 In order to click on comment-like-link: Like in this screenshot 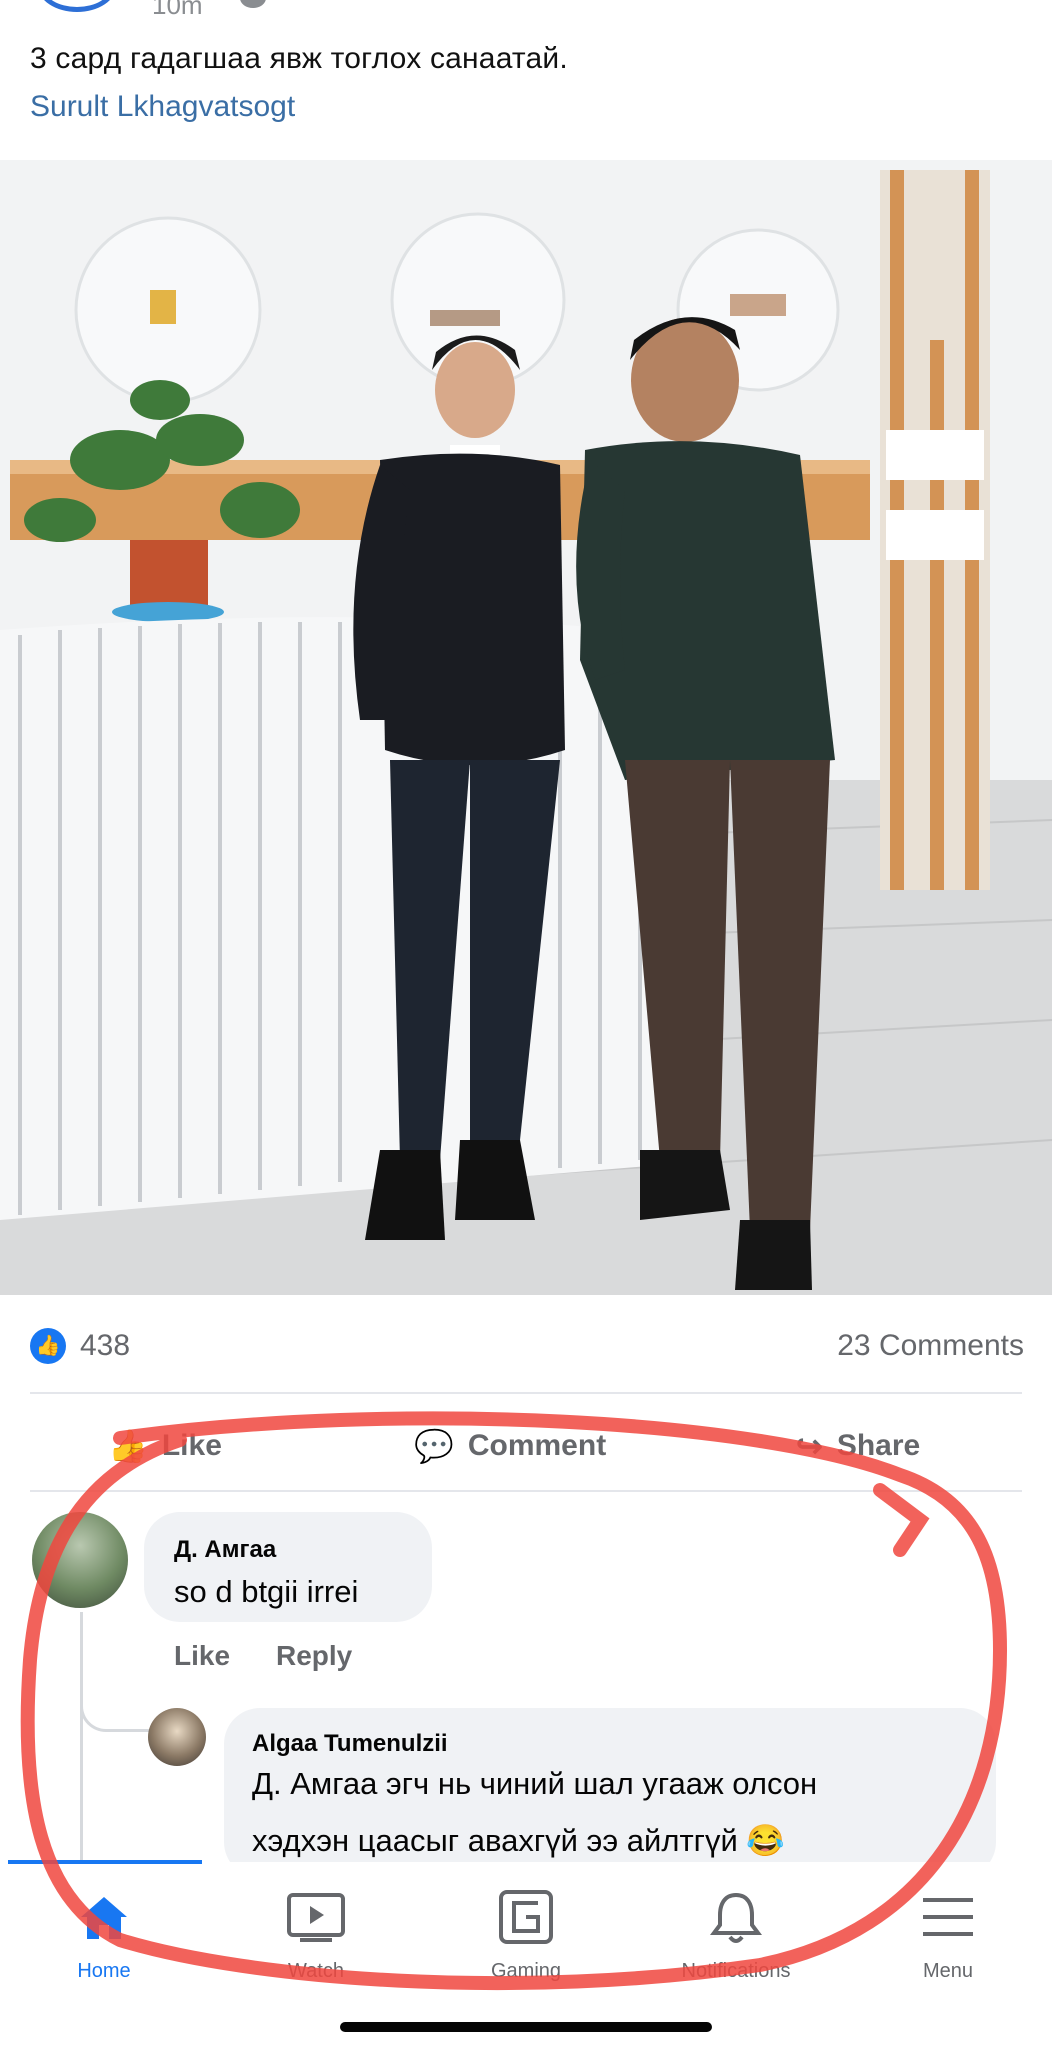, I will do `click(202, 1656)`.